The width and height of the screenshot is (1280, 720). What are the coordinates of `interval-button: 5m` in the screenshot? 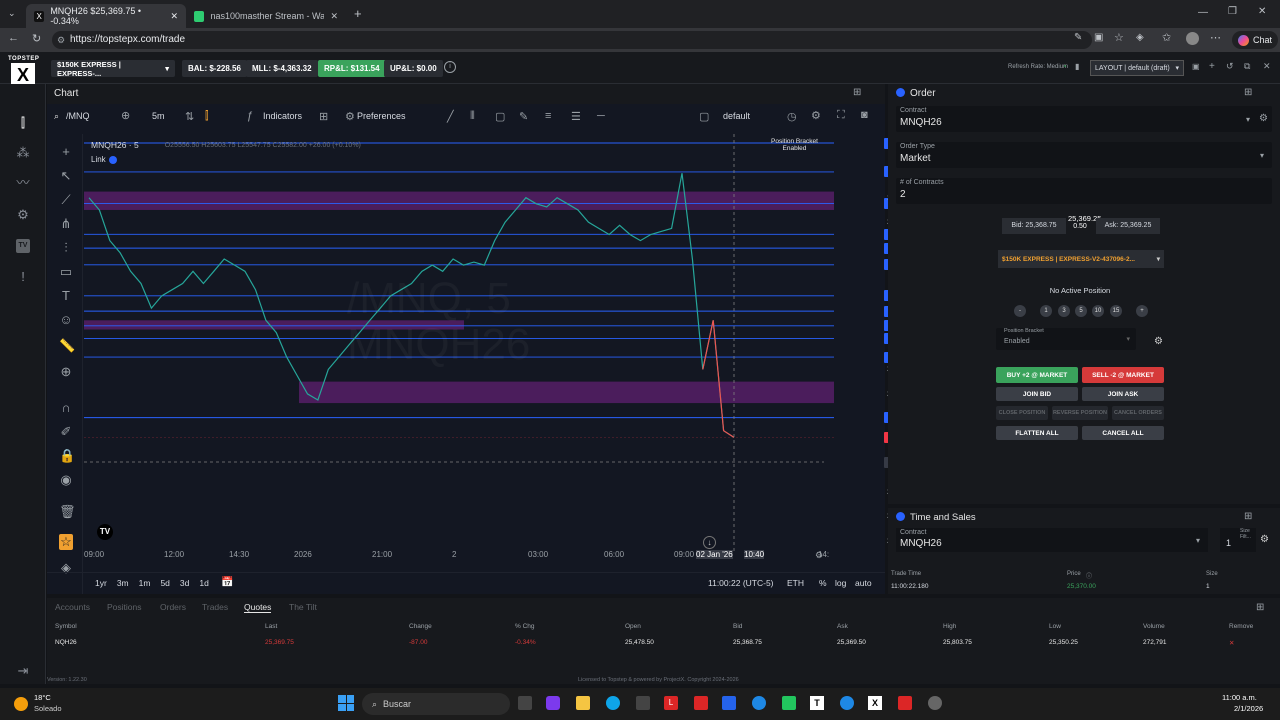 It's located at (158, 116).